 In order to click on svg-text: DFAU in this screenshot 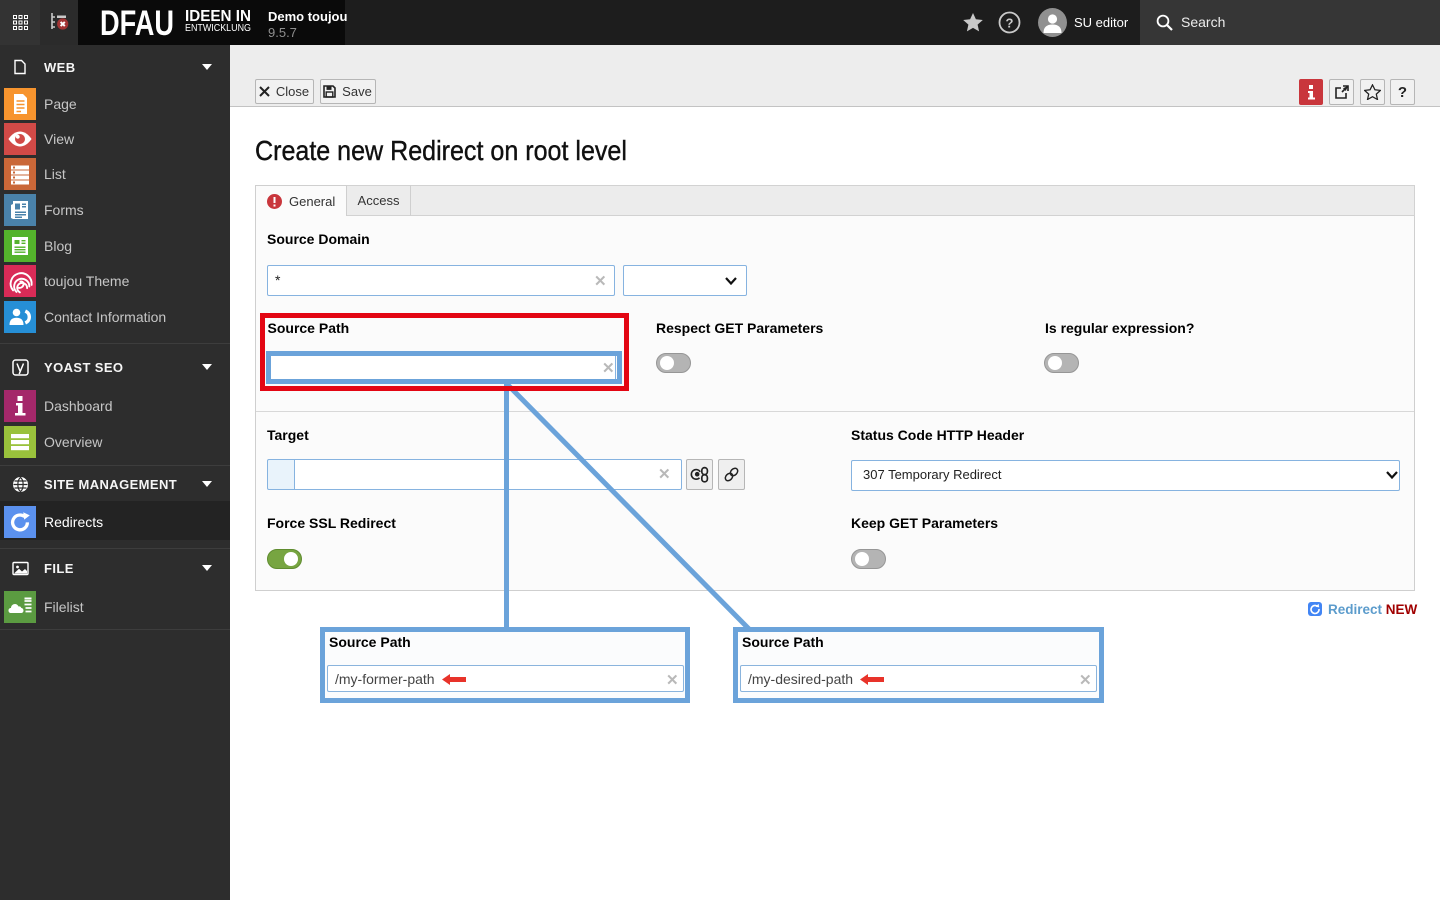, I will do `click(137, 22)`.